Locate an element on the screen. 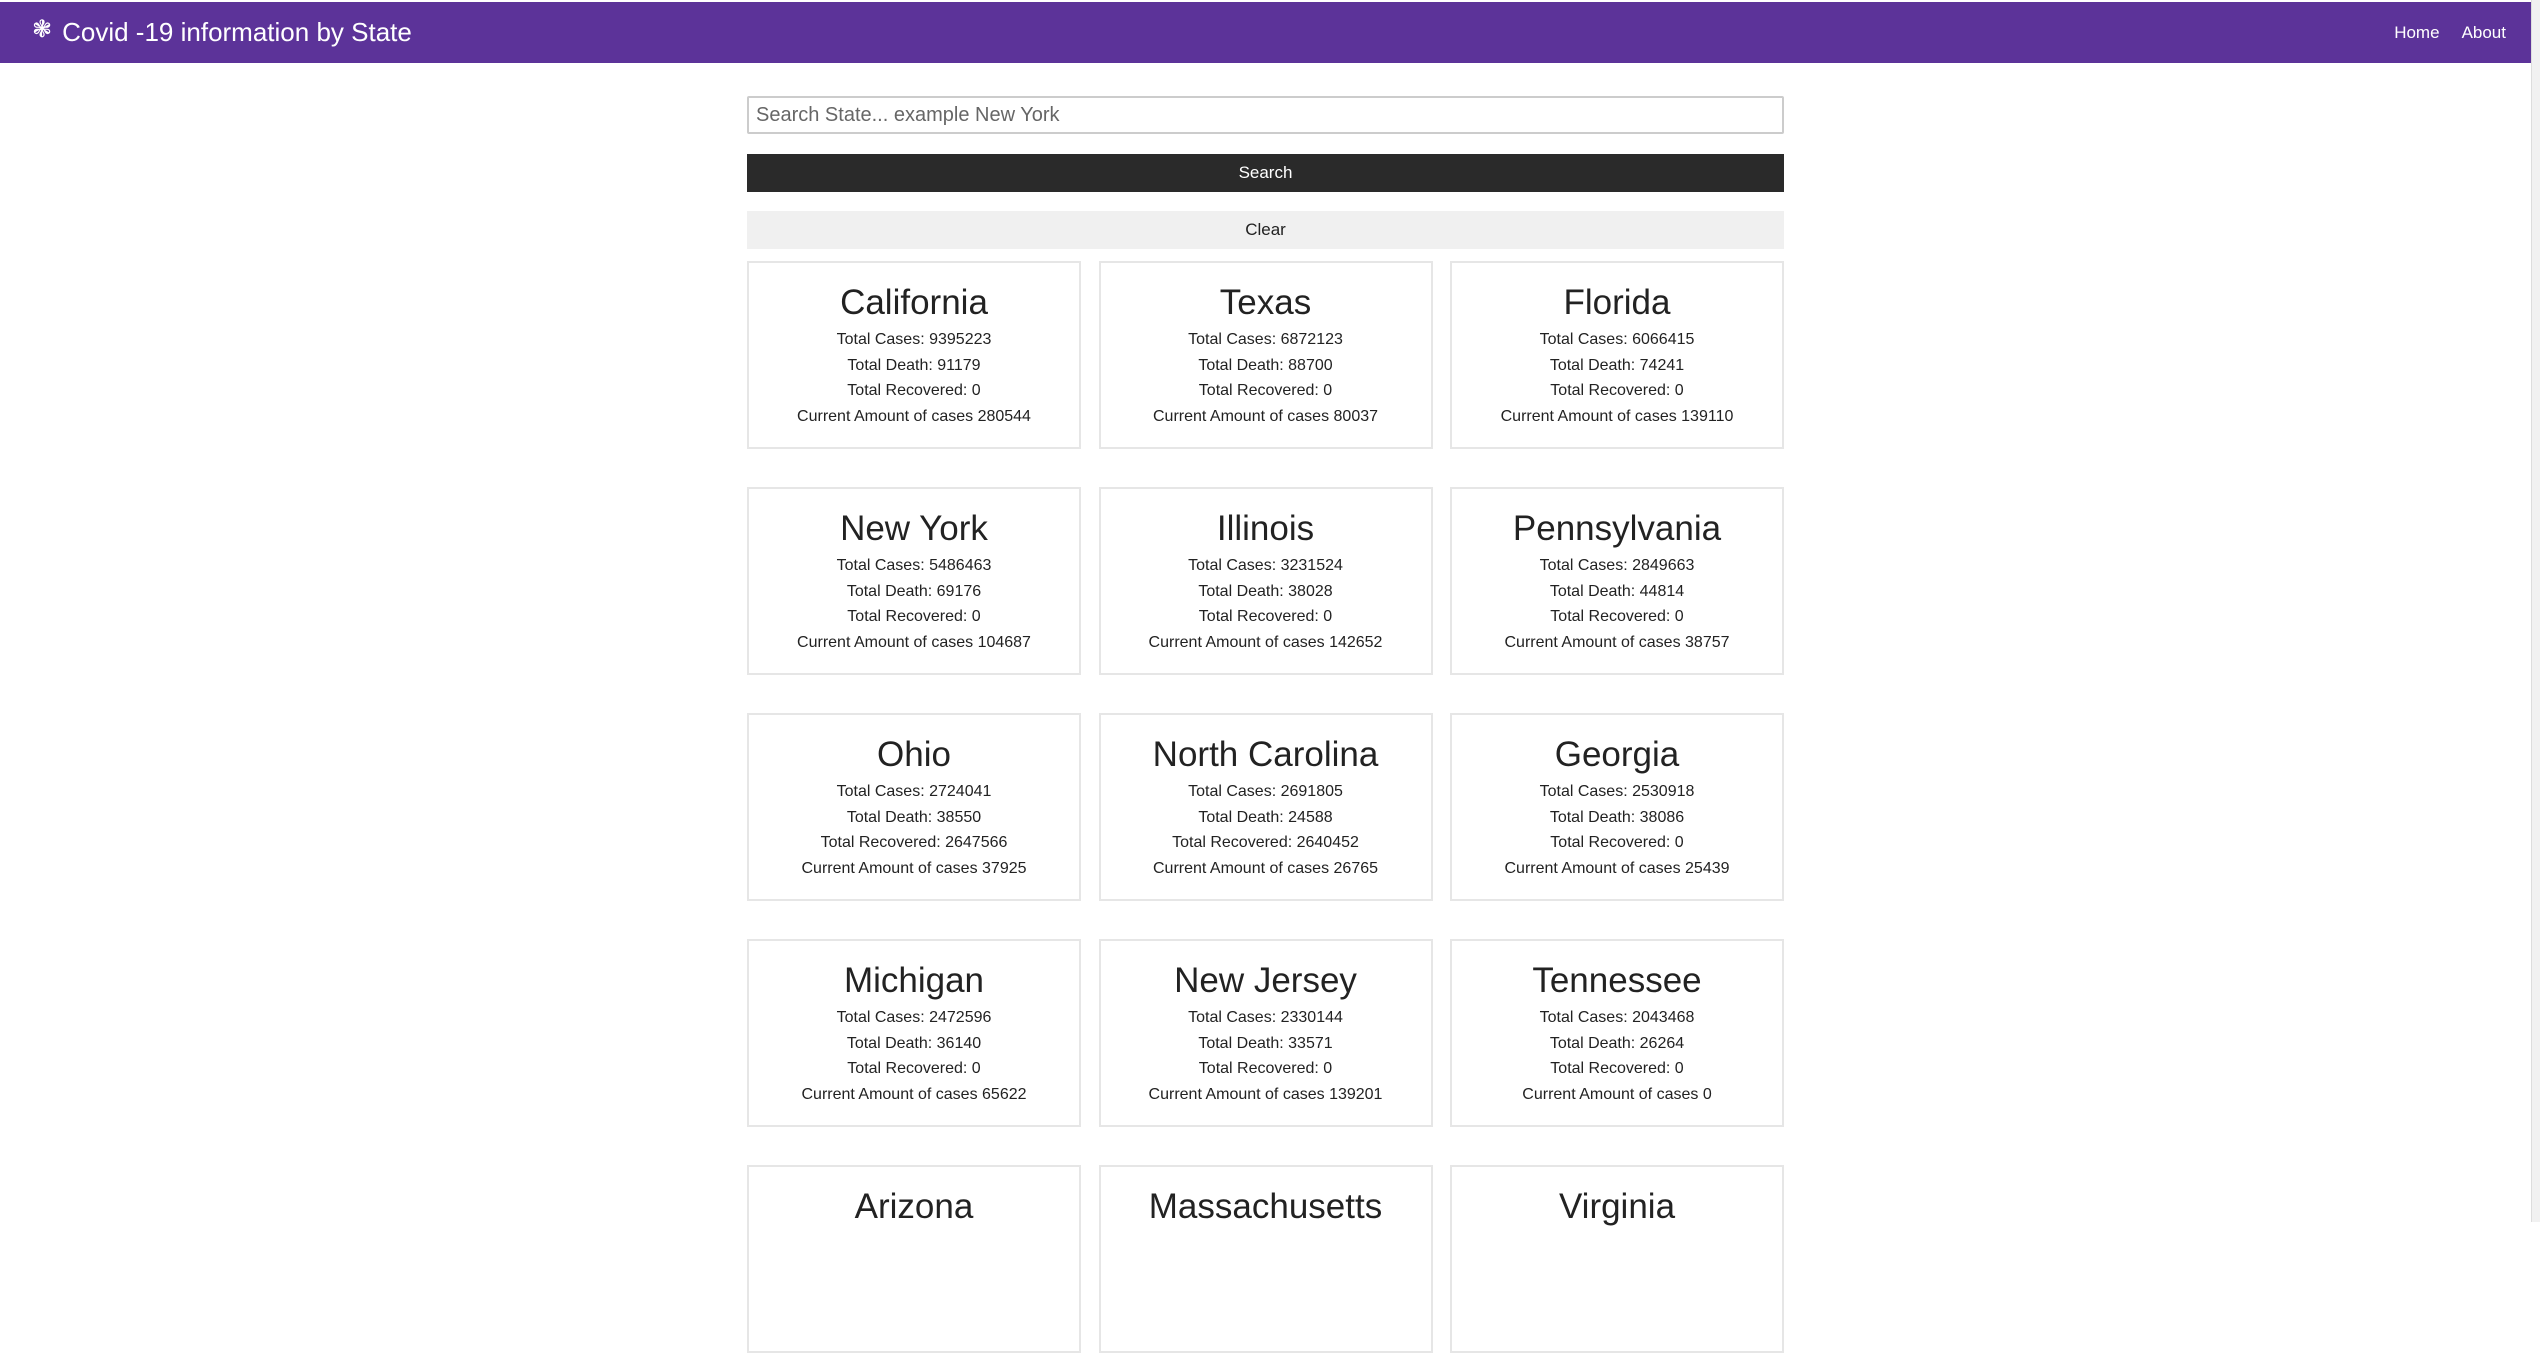  state-name: Massachusetts is located at coordinates (1265, 1206).